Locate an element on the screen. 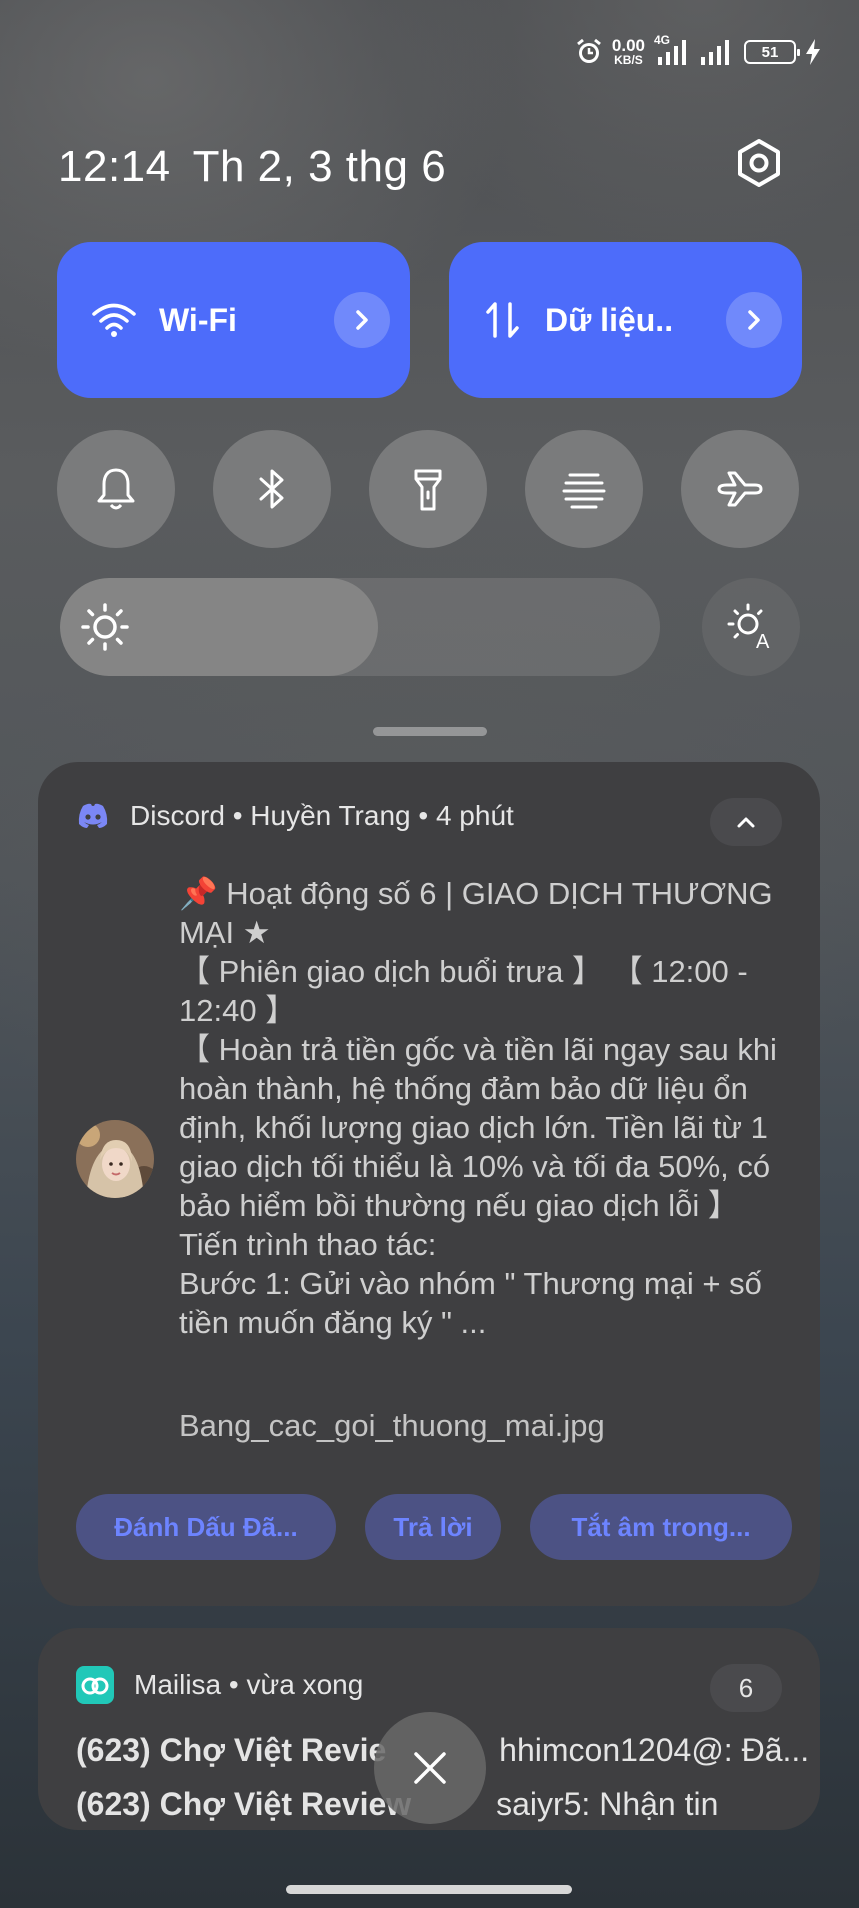 The image size is (859, 1908). message-line: Tiến trình thao tác: is located at coordinates (308, 1244).